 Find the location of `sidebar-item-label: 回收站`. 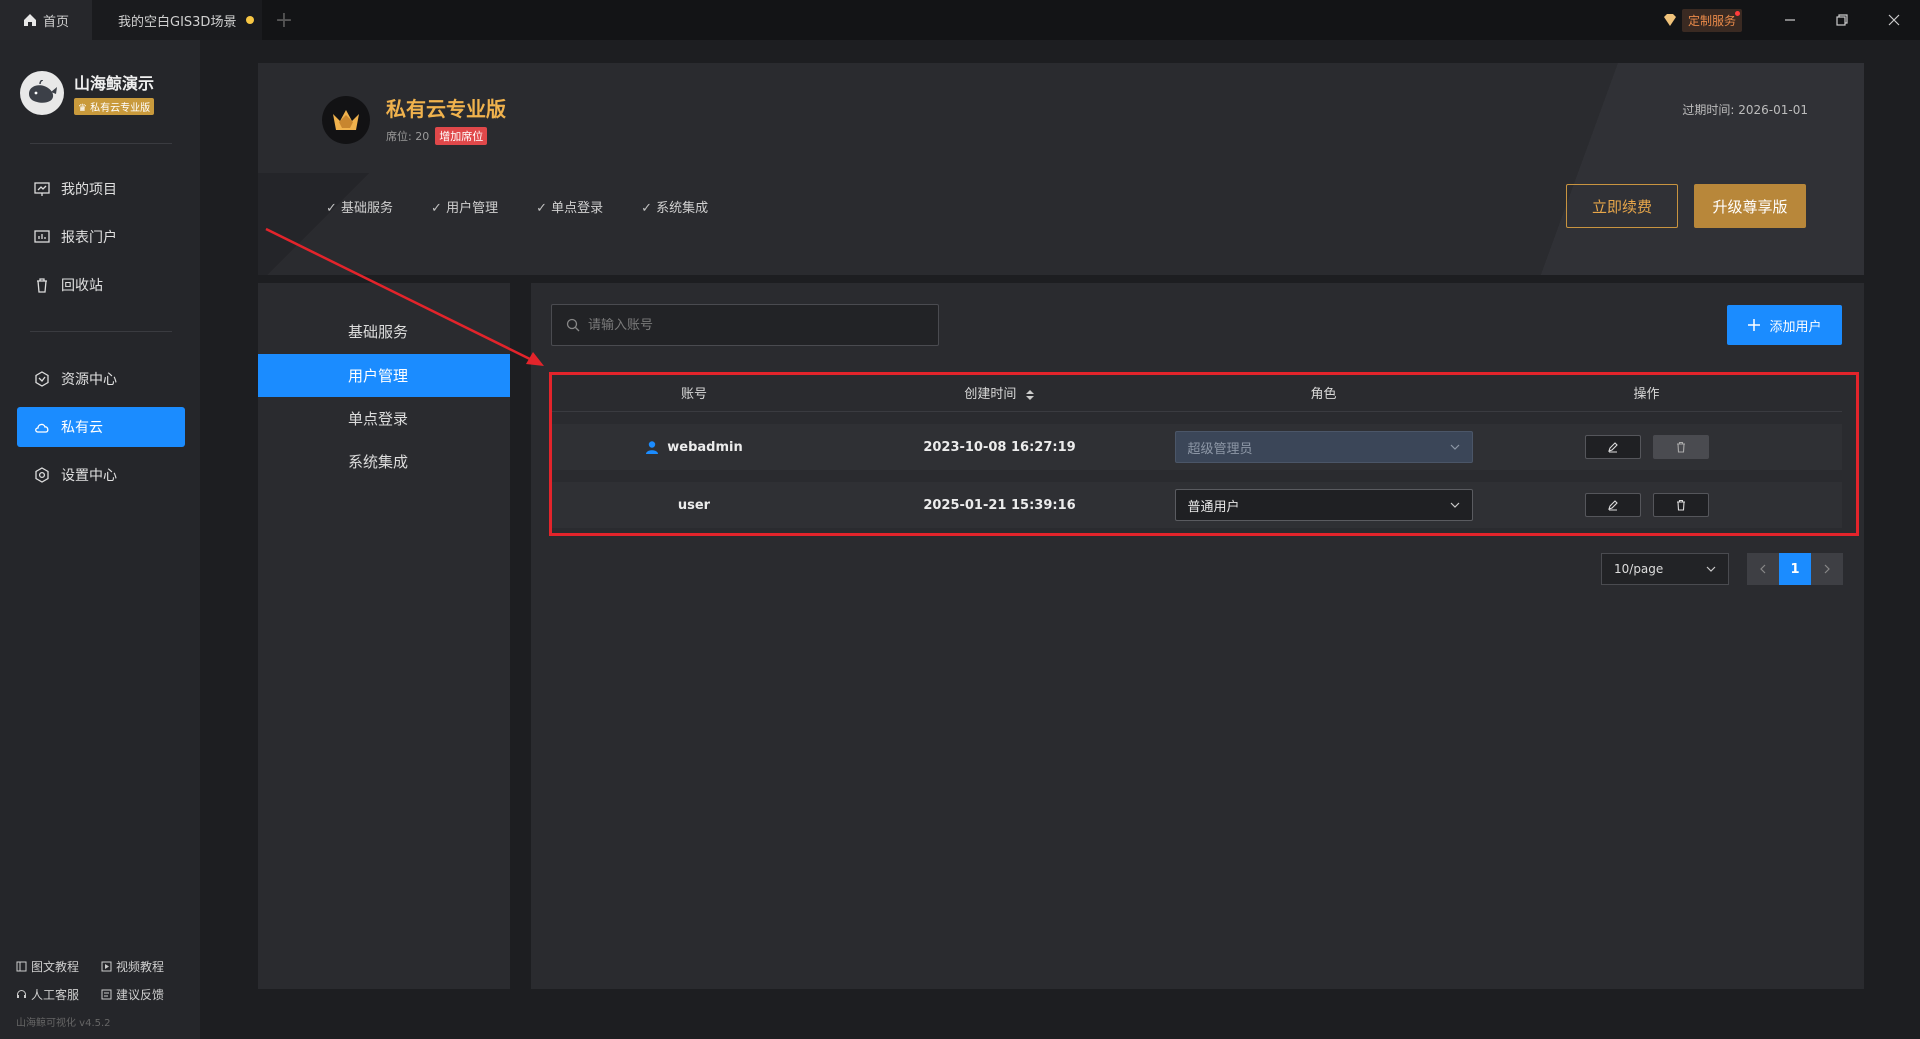

sidebar-item-label: 回收站 is located at coordinates (82, 286).